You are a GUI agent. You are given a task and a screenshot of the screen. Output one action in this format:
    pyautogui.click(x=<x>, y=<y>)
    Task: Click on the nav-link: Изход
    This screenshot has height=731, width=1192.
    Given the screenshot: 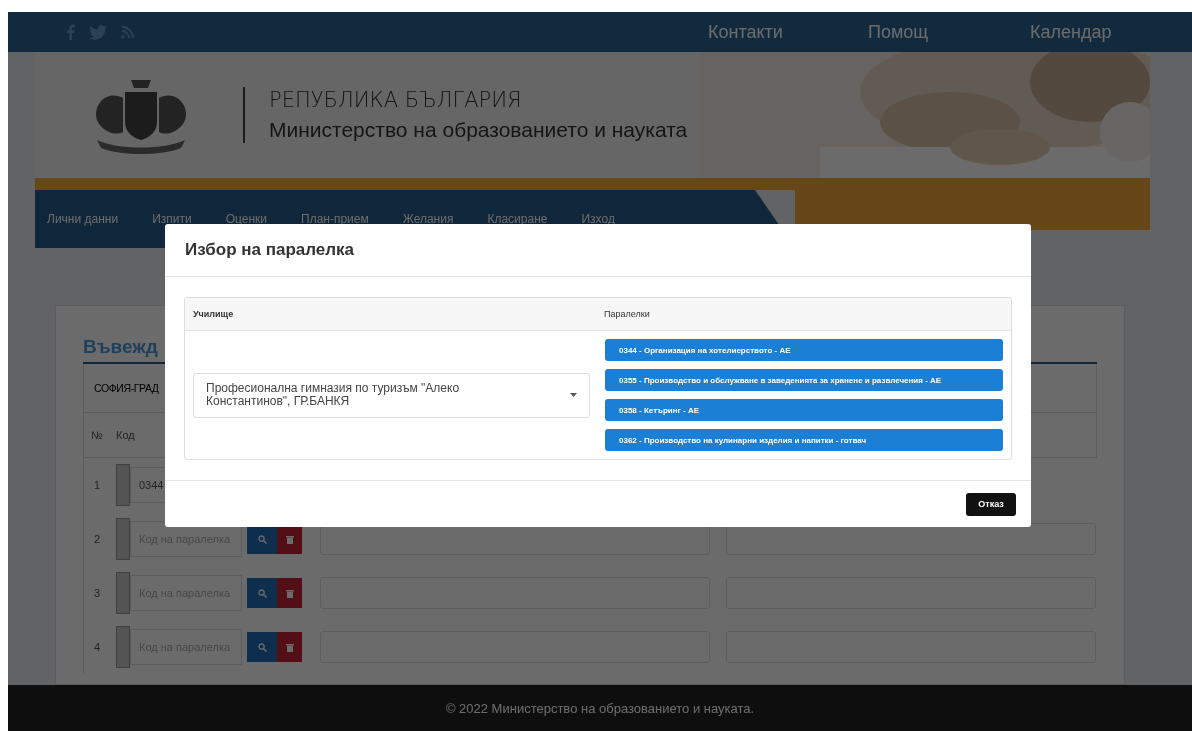 What is the action you would take?
    pyautogui.click(x=598, y=219)
    